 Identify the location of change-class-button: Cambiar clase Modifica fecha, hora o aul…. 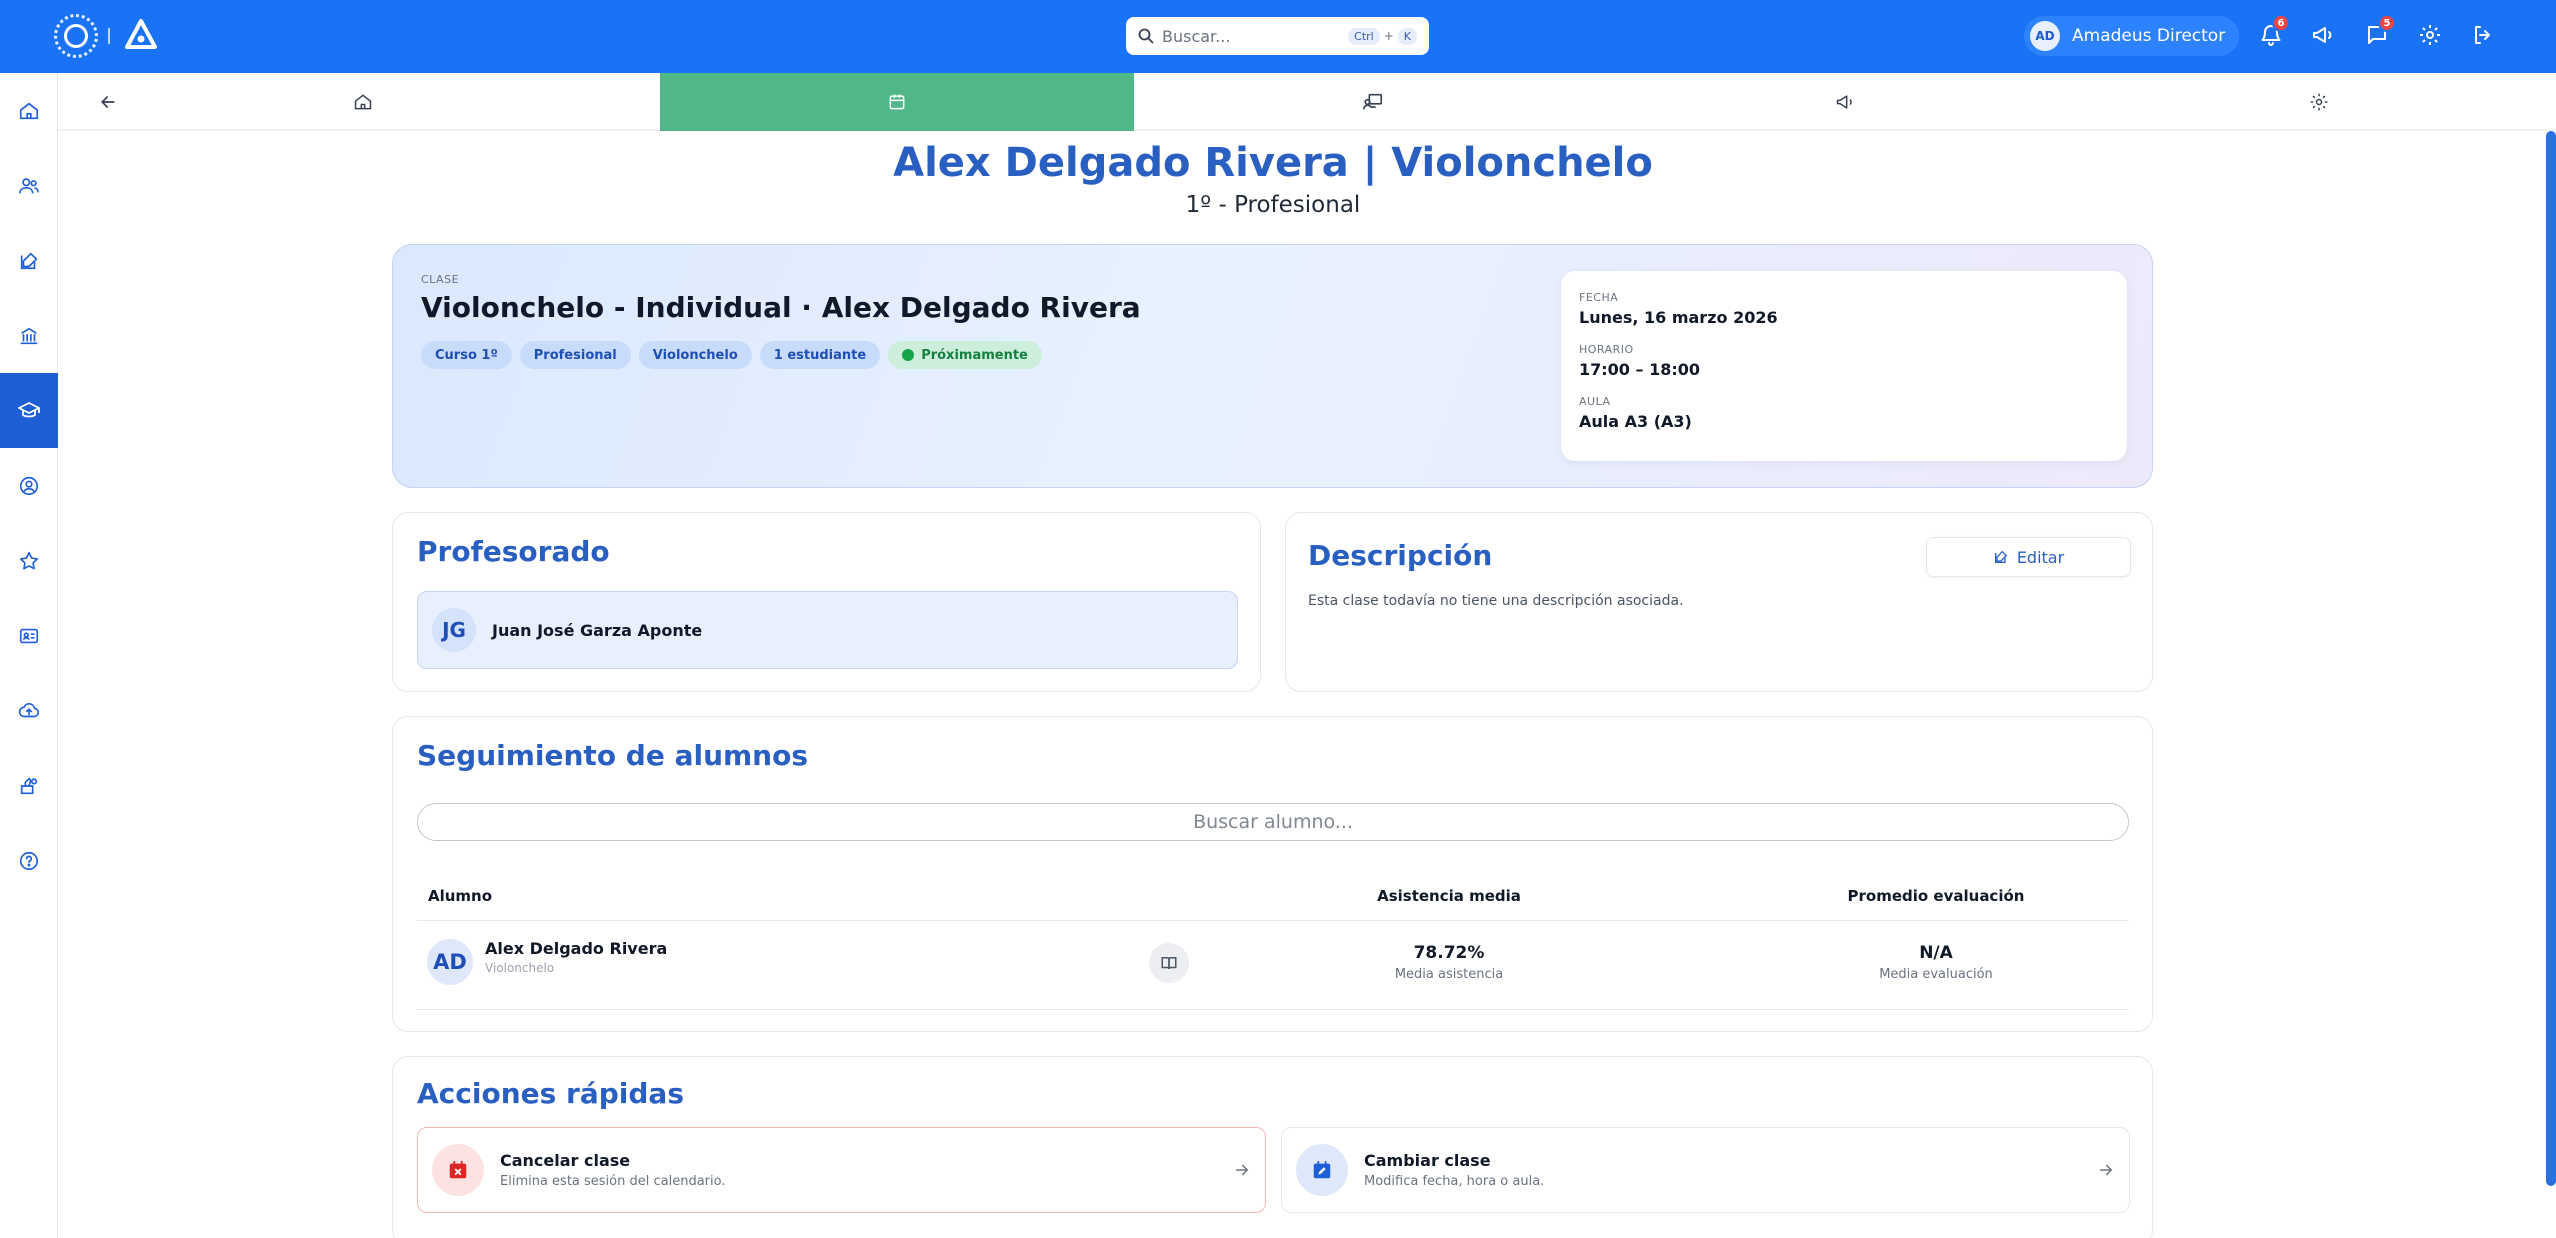
(1705, 1170).